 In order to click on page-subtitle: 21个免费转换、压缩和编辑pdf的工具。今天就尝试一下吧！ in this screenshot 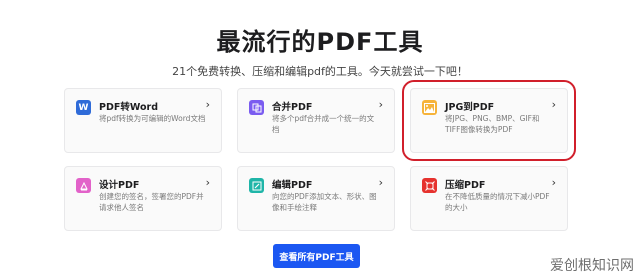, I will do `click(320, 71)`.